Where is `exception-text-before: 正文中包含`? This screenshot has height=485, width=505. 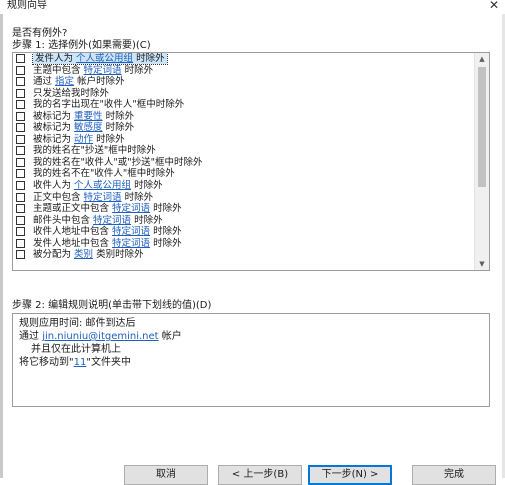
exception-text-before: 正文中包含 is located at coordinates (58, 197).